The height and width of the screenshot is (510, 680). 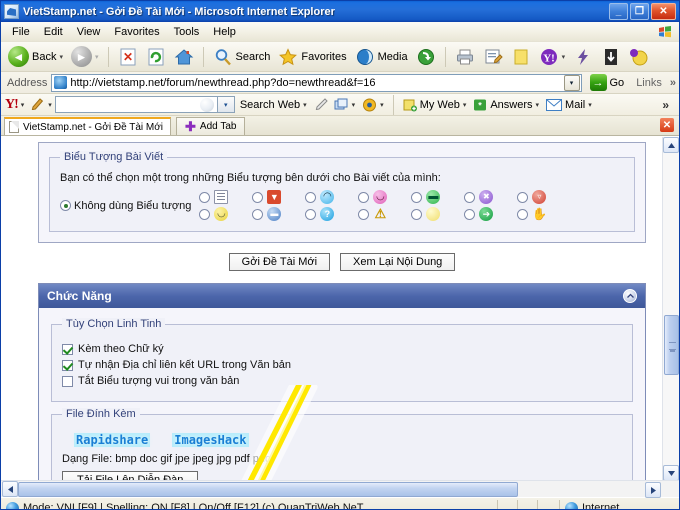 I want to click on emoticon-option-yellow-smile: ◡, so click(x=225, y=214).